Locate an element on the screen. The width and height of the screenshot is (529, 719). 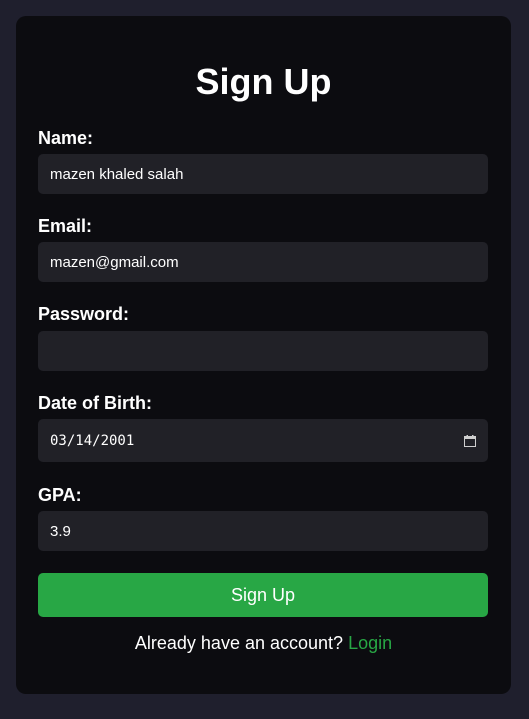
email-input: mazen@gmail.com is located at coordinates (263, 262).